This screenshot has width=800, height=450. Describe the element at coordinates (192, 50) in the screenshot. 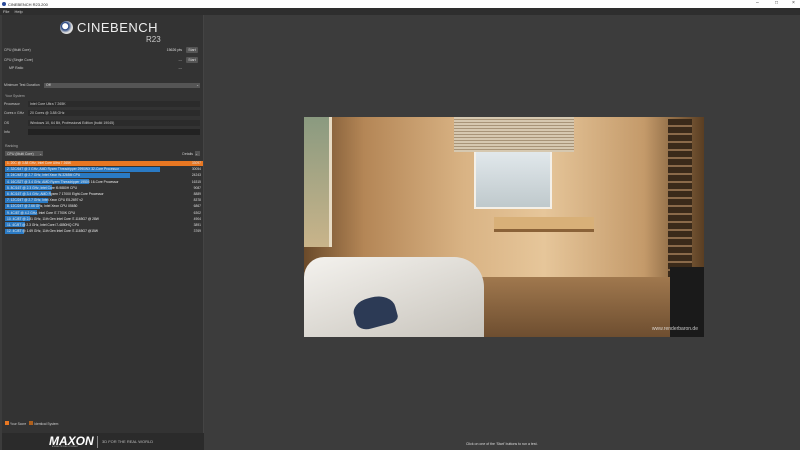

I see `start-multi-button: Start` at that location.